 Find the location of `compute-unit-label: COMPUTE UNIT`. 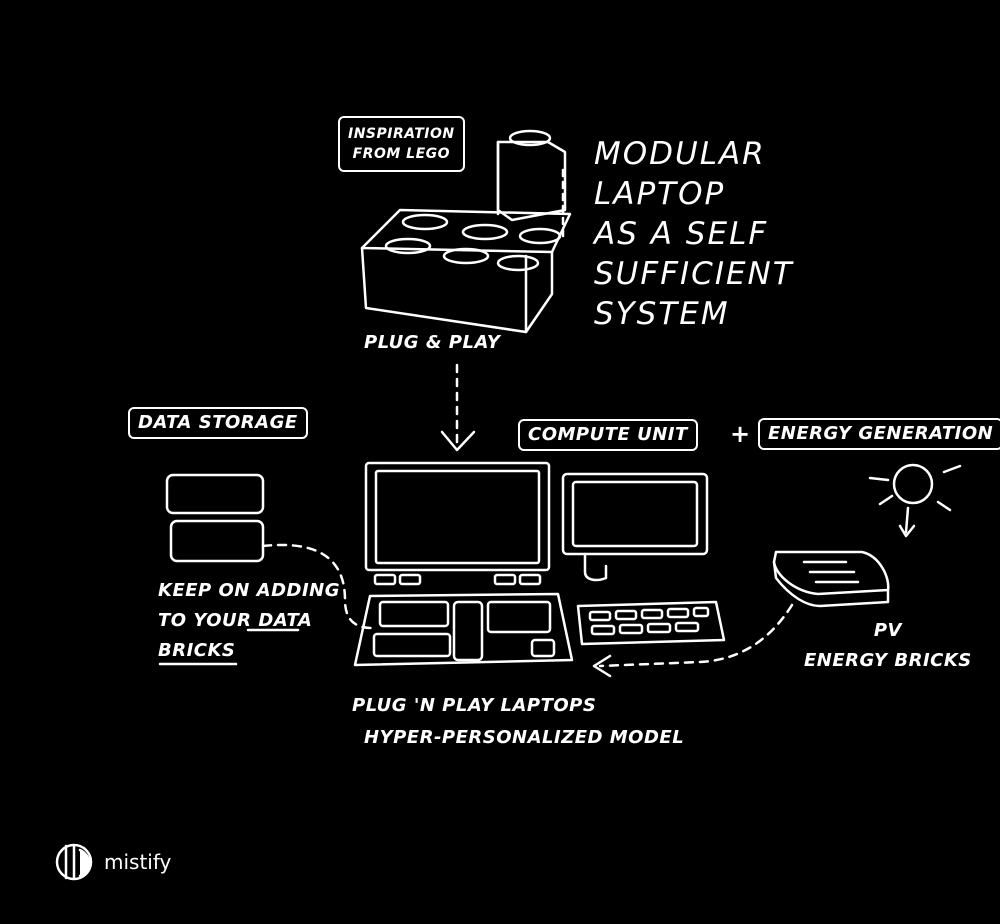

compute-unit-label: COMPUTE UNIT is located at coordinates (608, 435).